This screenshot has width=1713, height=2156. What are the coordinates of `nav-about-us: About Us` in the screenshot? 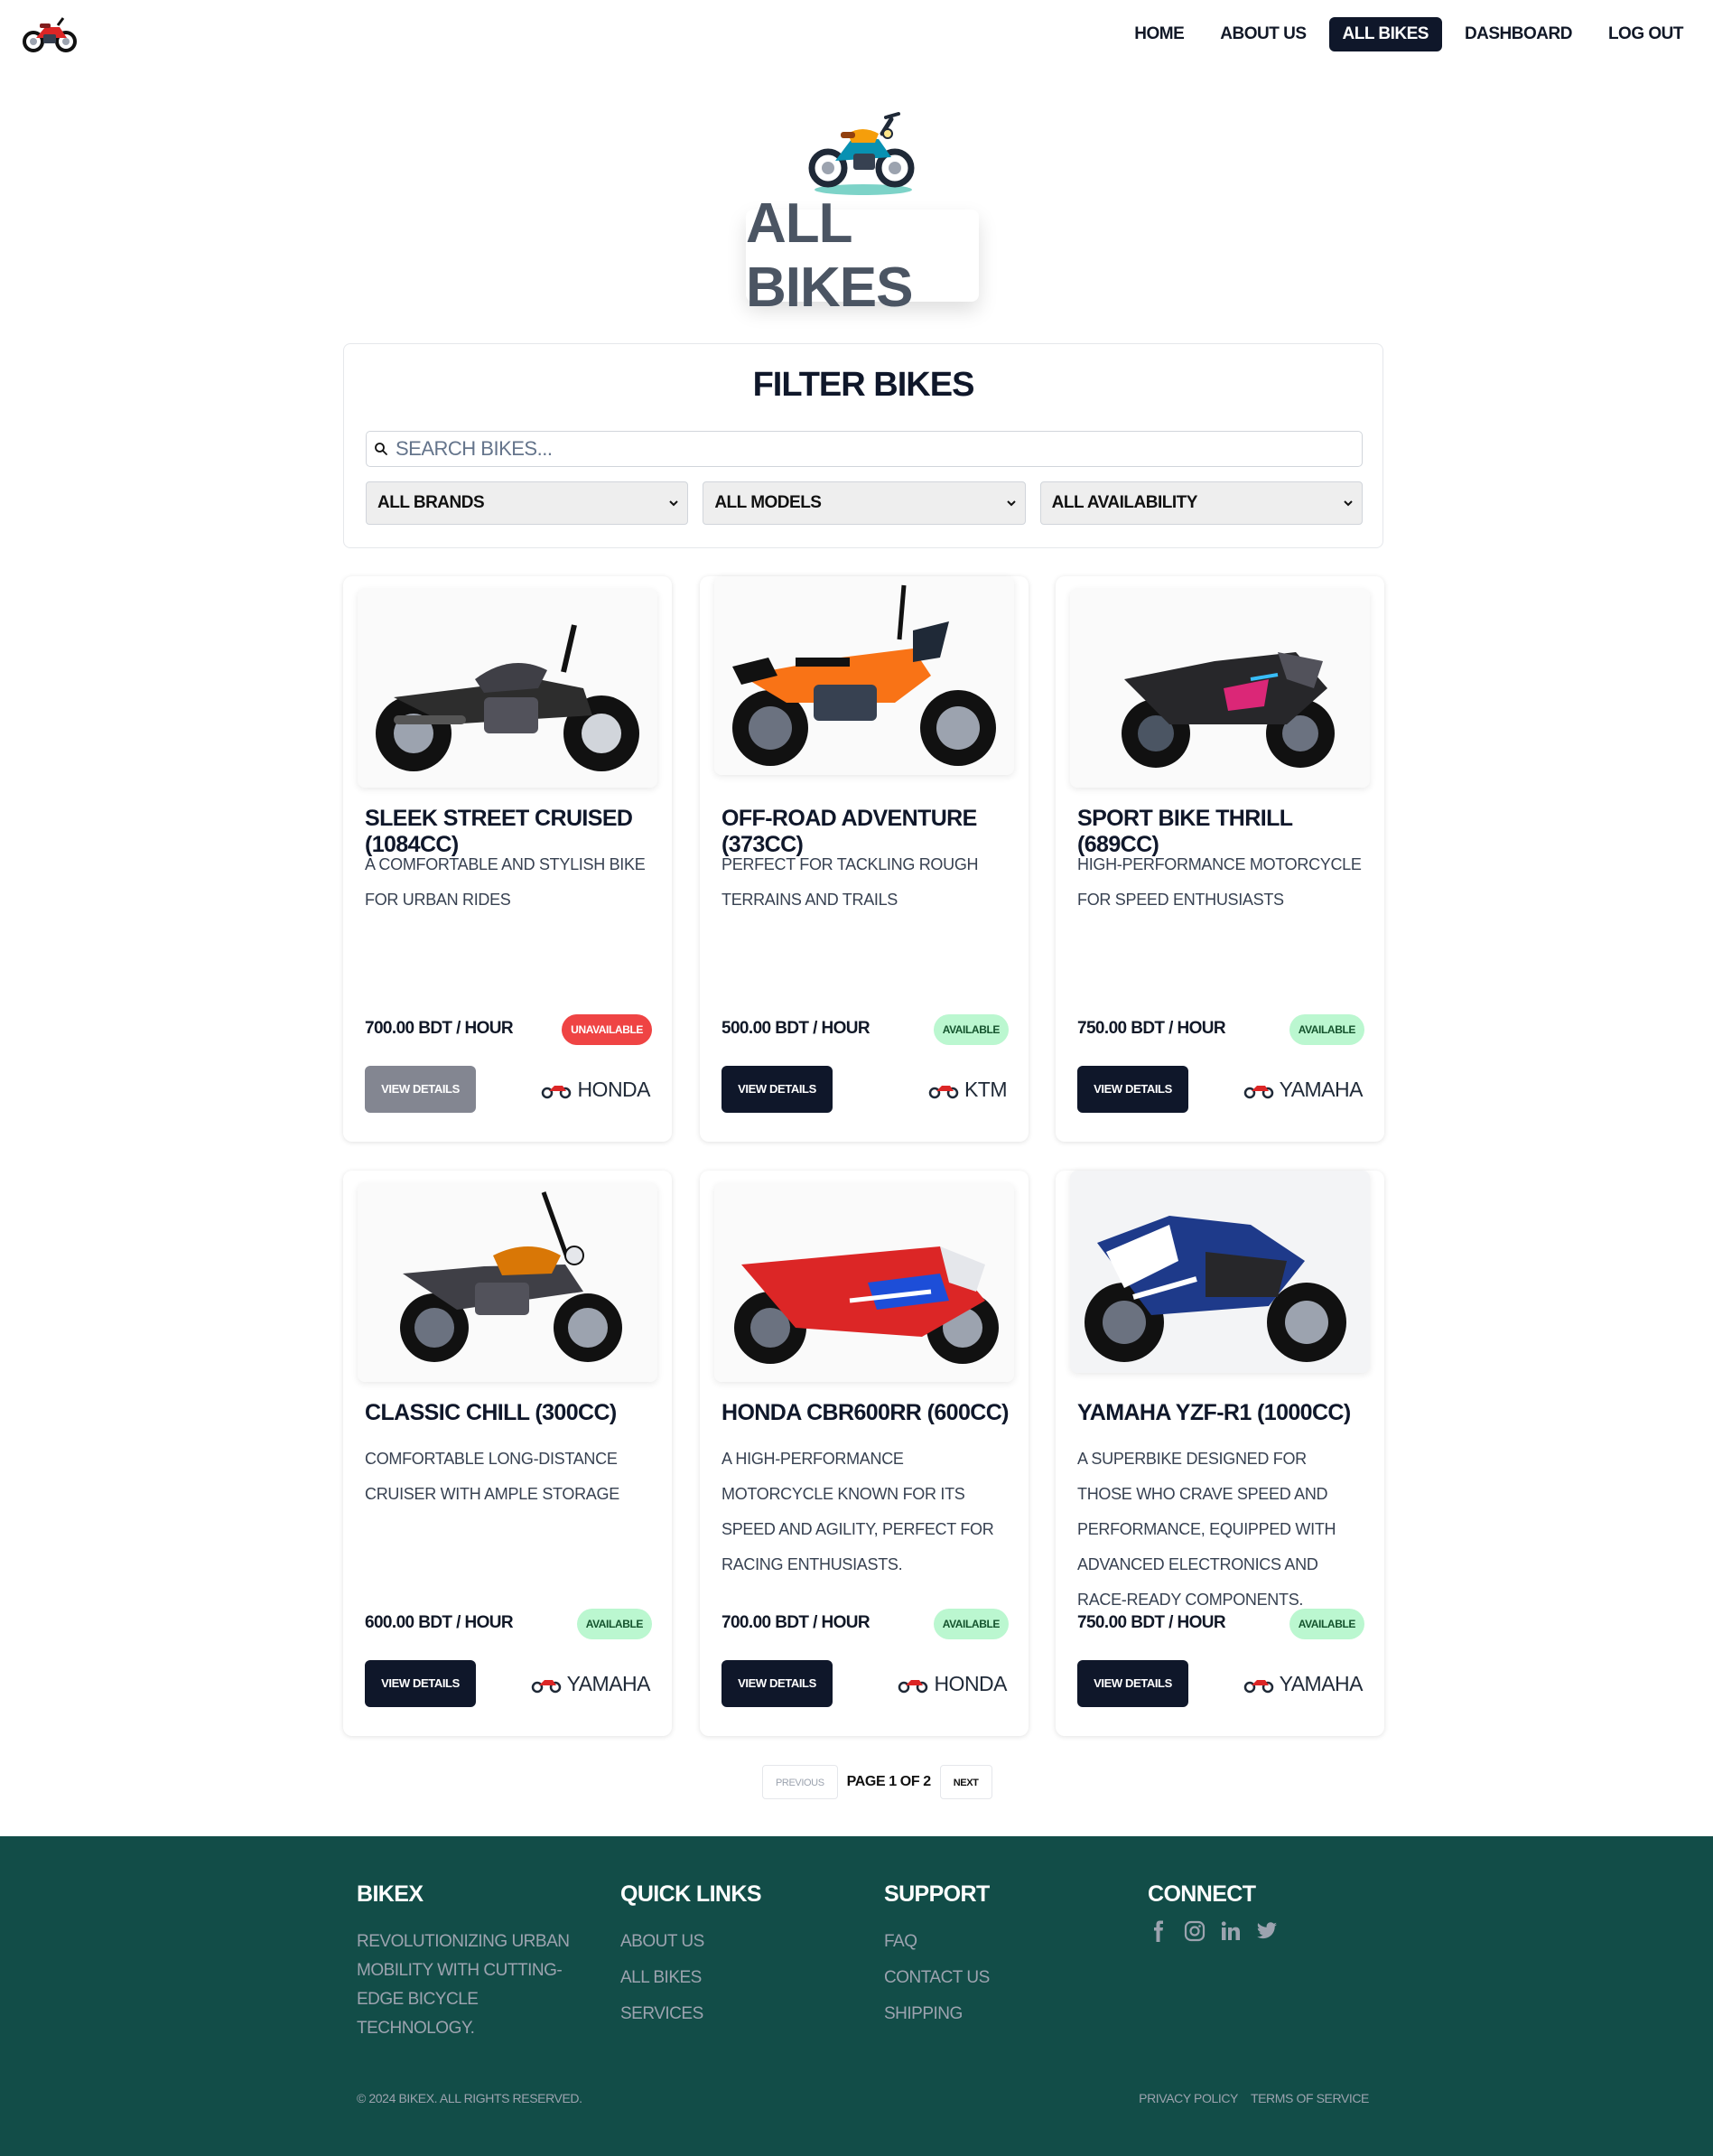 It's located at (1262, 34).